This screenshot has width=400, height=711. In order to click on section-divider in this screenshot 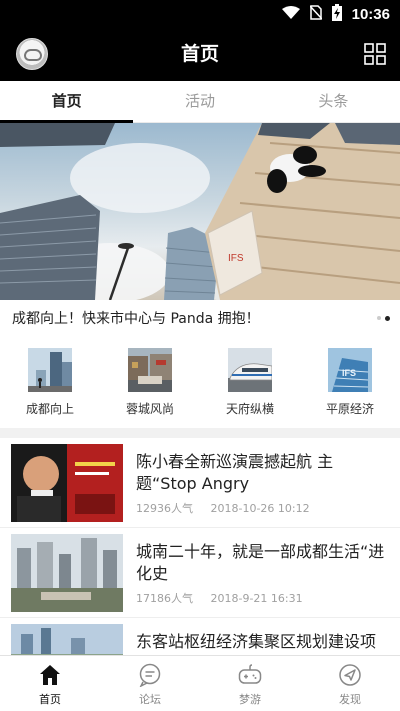, I will do `click(200, 433)`.